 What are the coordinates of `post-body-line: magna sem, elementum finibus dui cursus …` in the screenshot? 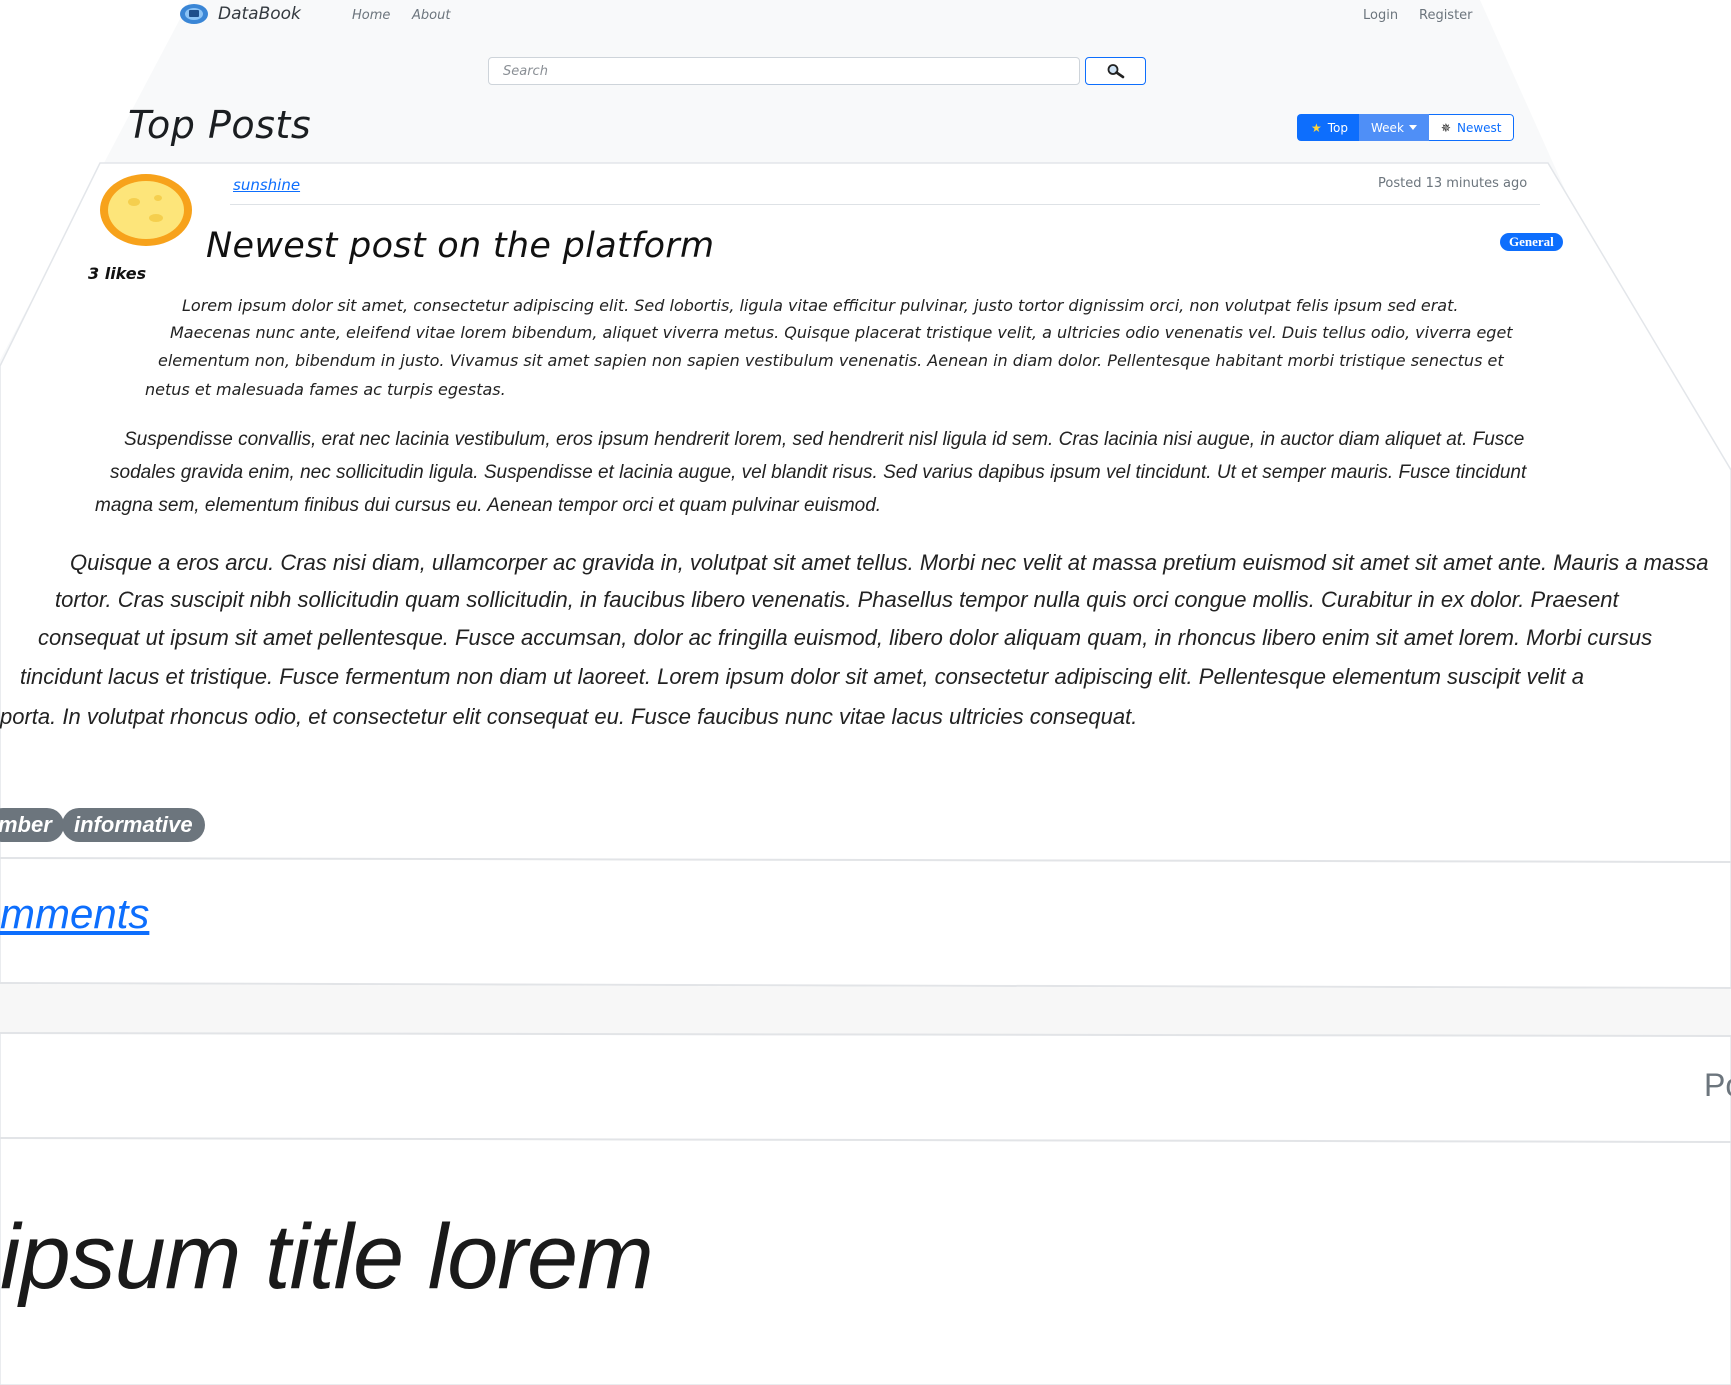 It's located at (488, 505).